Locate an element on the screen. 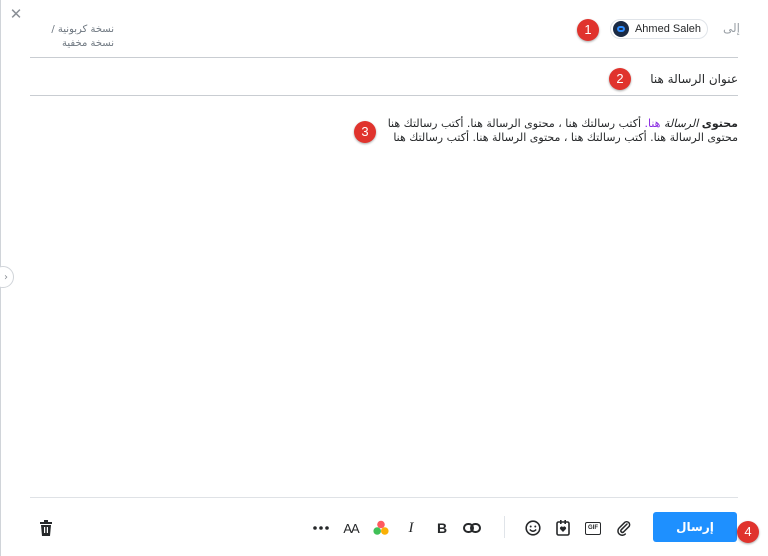 This screenshot has height=556, width=768. subject-field: عنوان الرسالة هنا is located at coordinates (694, 79).